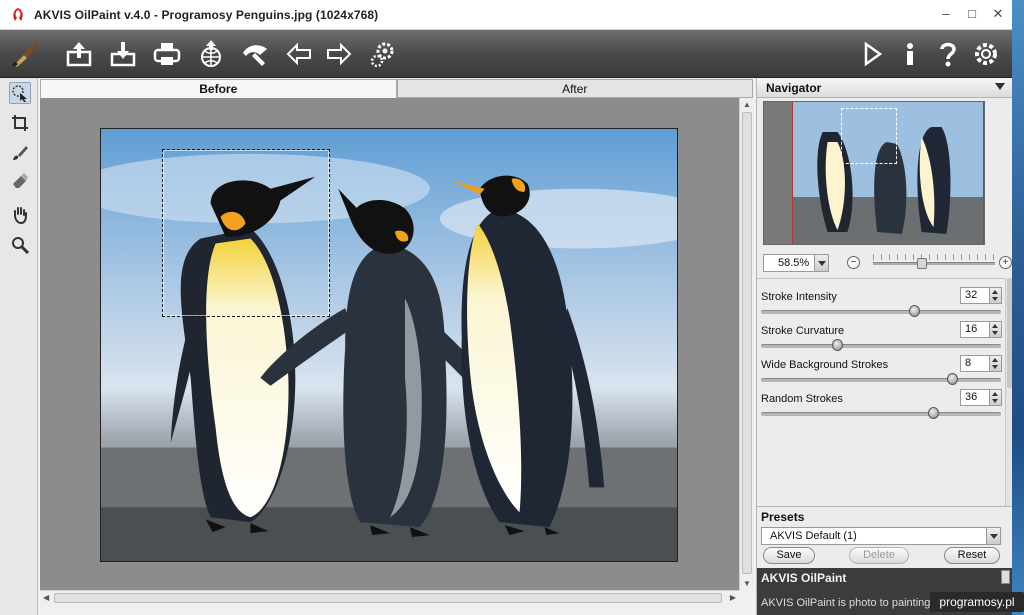 The height and width of the screenshot is (615, 1024). I want to click on zoom-slider-handle, so click(922, 263).